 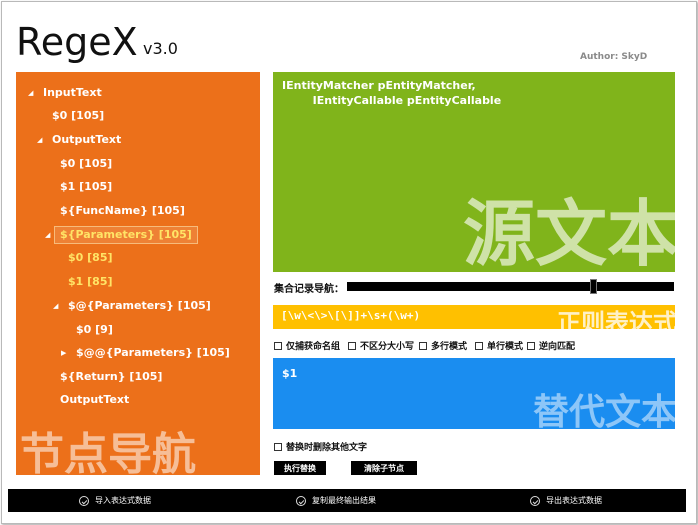 What do you see at coordinates (111, 377) in the screenshot?
I see `tree-node: ${Return} [105]` at bounding box center [111, 377].